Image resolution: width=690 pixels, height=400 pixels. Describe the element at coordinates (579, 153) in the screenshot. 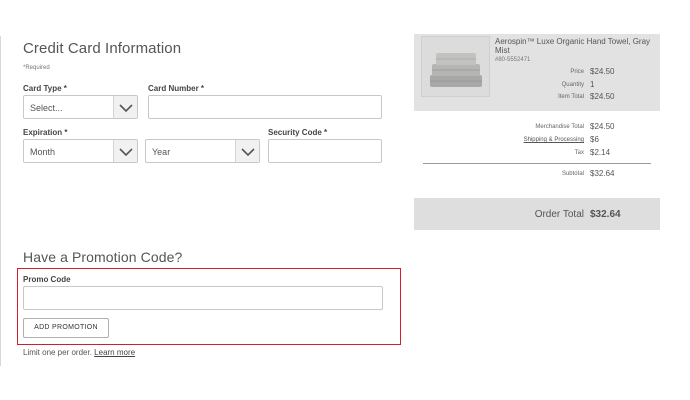

I see `tax-label: Tax` at that location.